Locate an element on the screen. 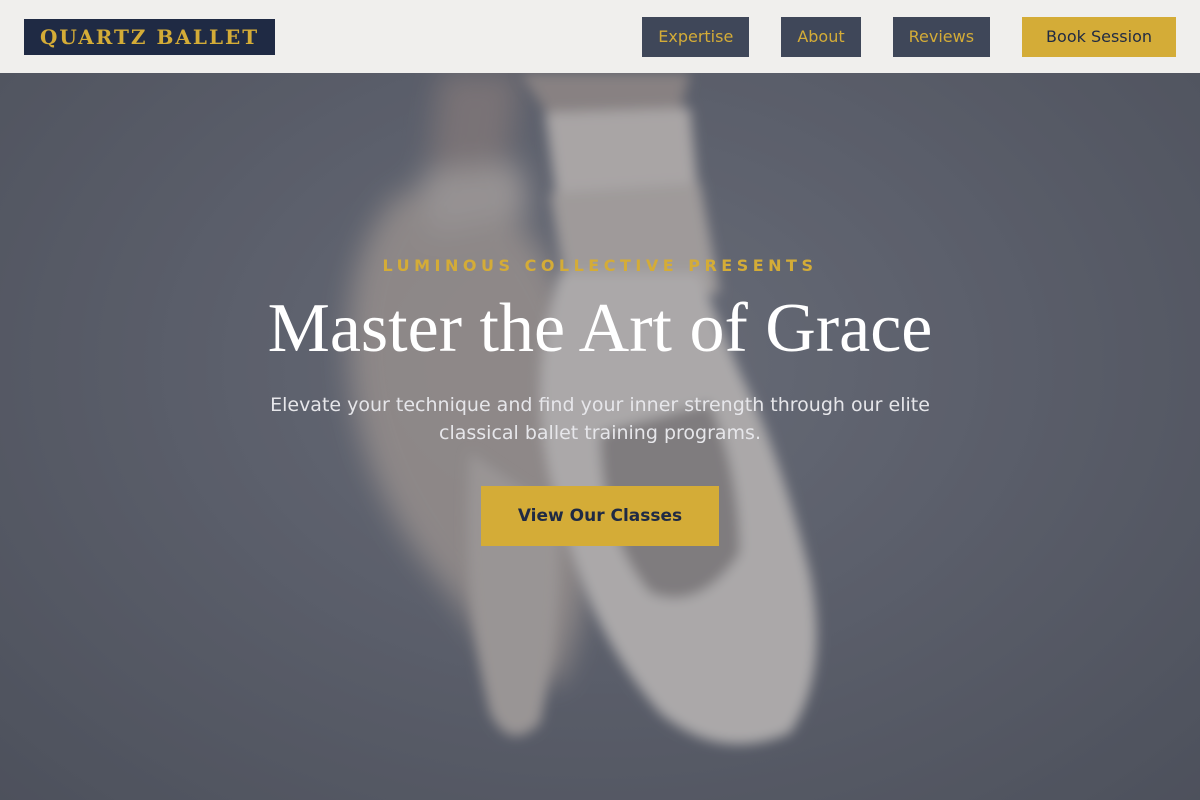 This screenshot has height=800, width=1200. main-nav: Expertise About Reviews Book Session is located at coordinates (909, 36).